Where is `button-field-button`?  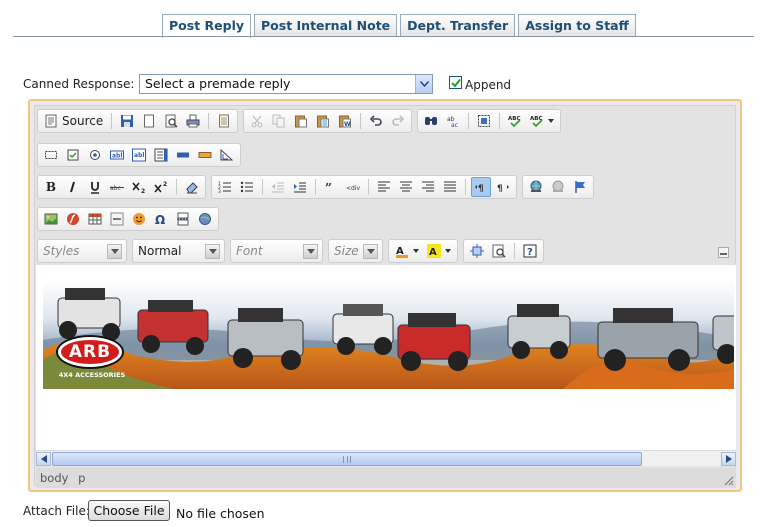 button-field-button is located at coordinates (183, 155).